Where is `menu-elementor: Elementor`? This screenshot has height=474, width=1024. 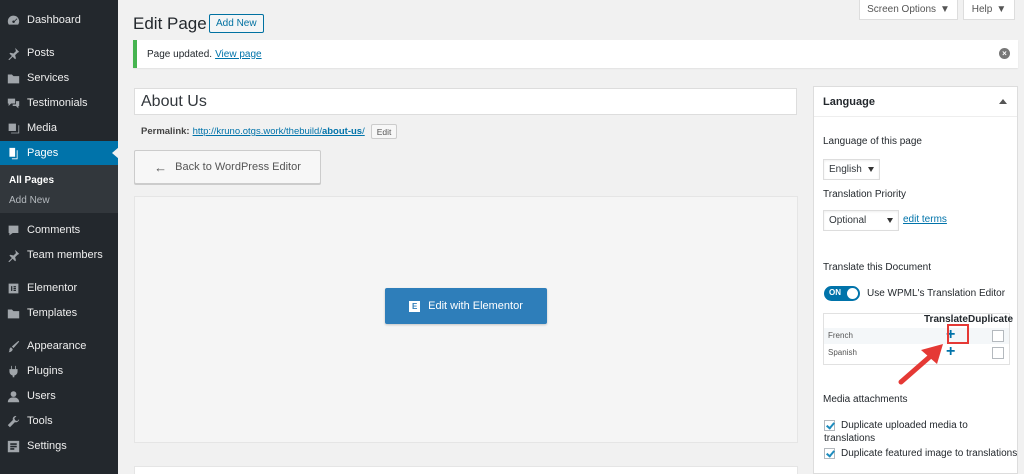
menu-elementor: Elementor is located at coordinates (59, 288).